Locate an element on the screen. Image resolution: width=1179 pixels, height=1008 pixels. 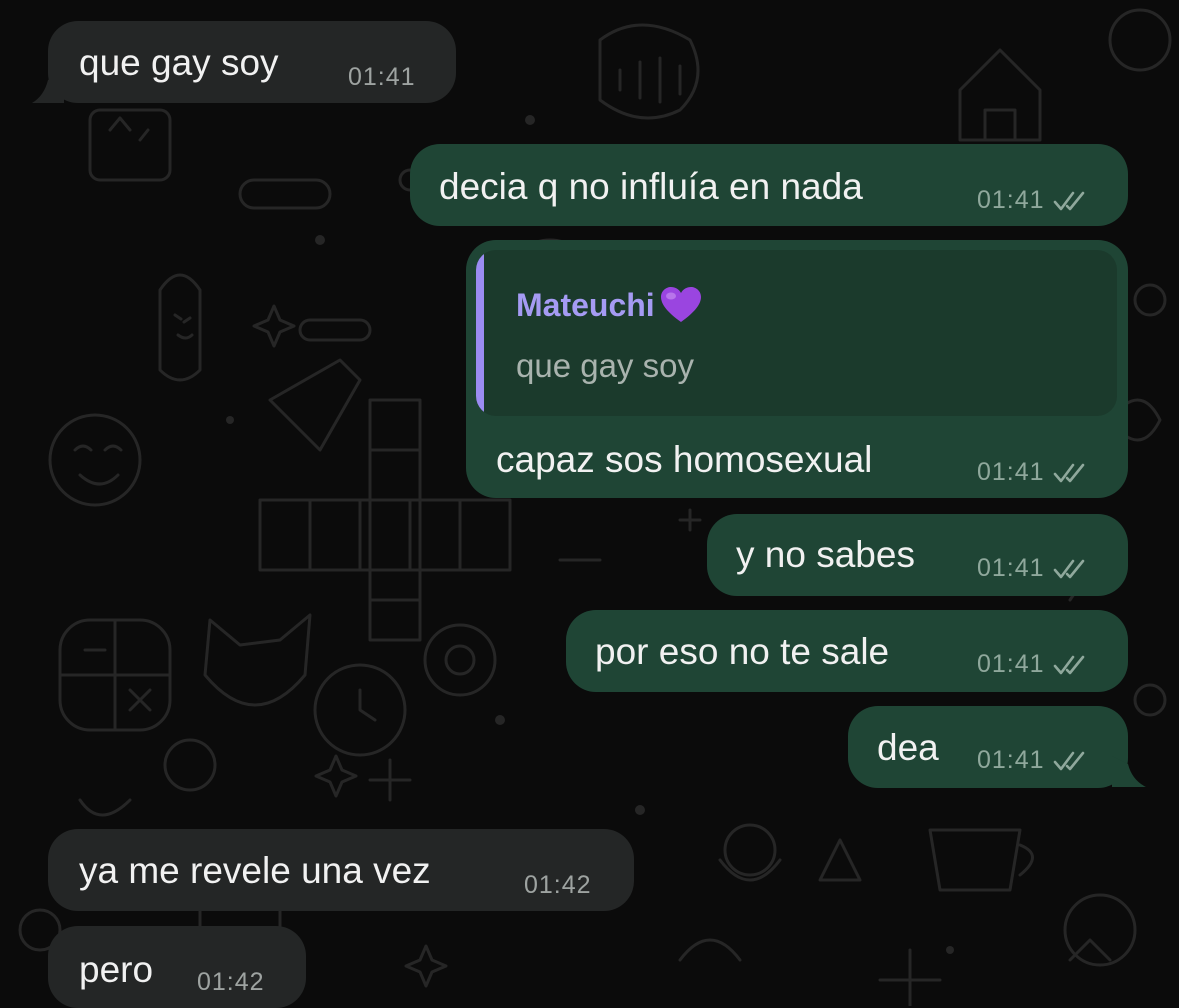
message-text: dea is located at coordinates (908, 747).